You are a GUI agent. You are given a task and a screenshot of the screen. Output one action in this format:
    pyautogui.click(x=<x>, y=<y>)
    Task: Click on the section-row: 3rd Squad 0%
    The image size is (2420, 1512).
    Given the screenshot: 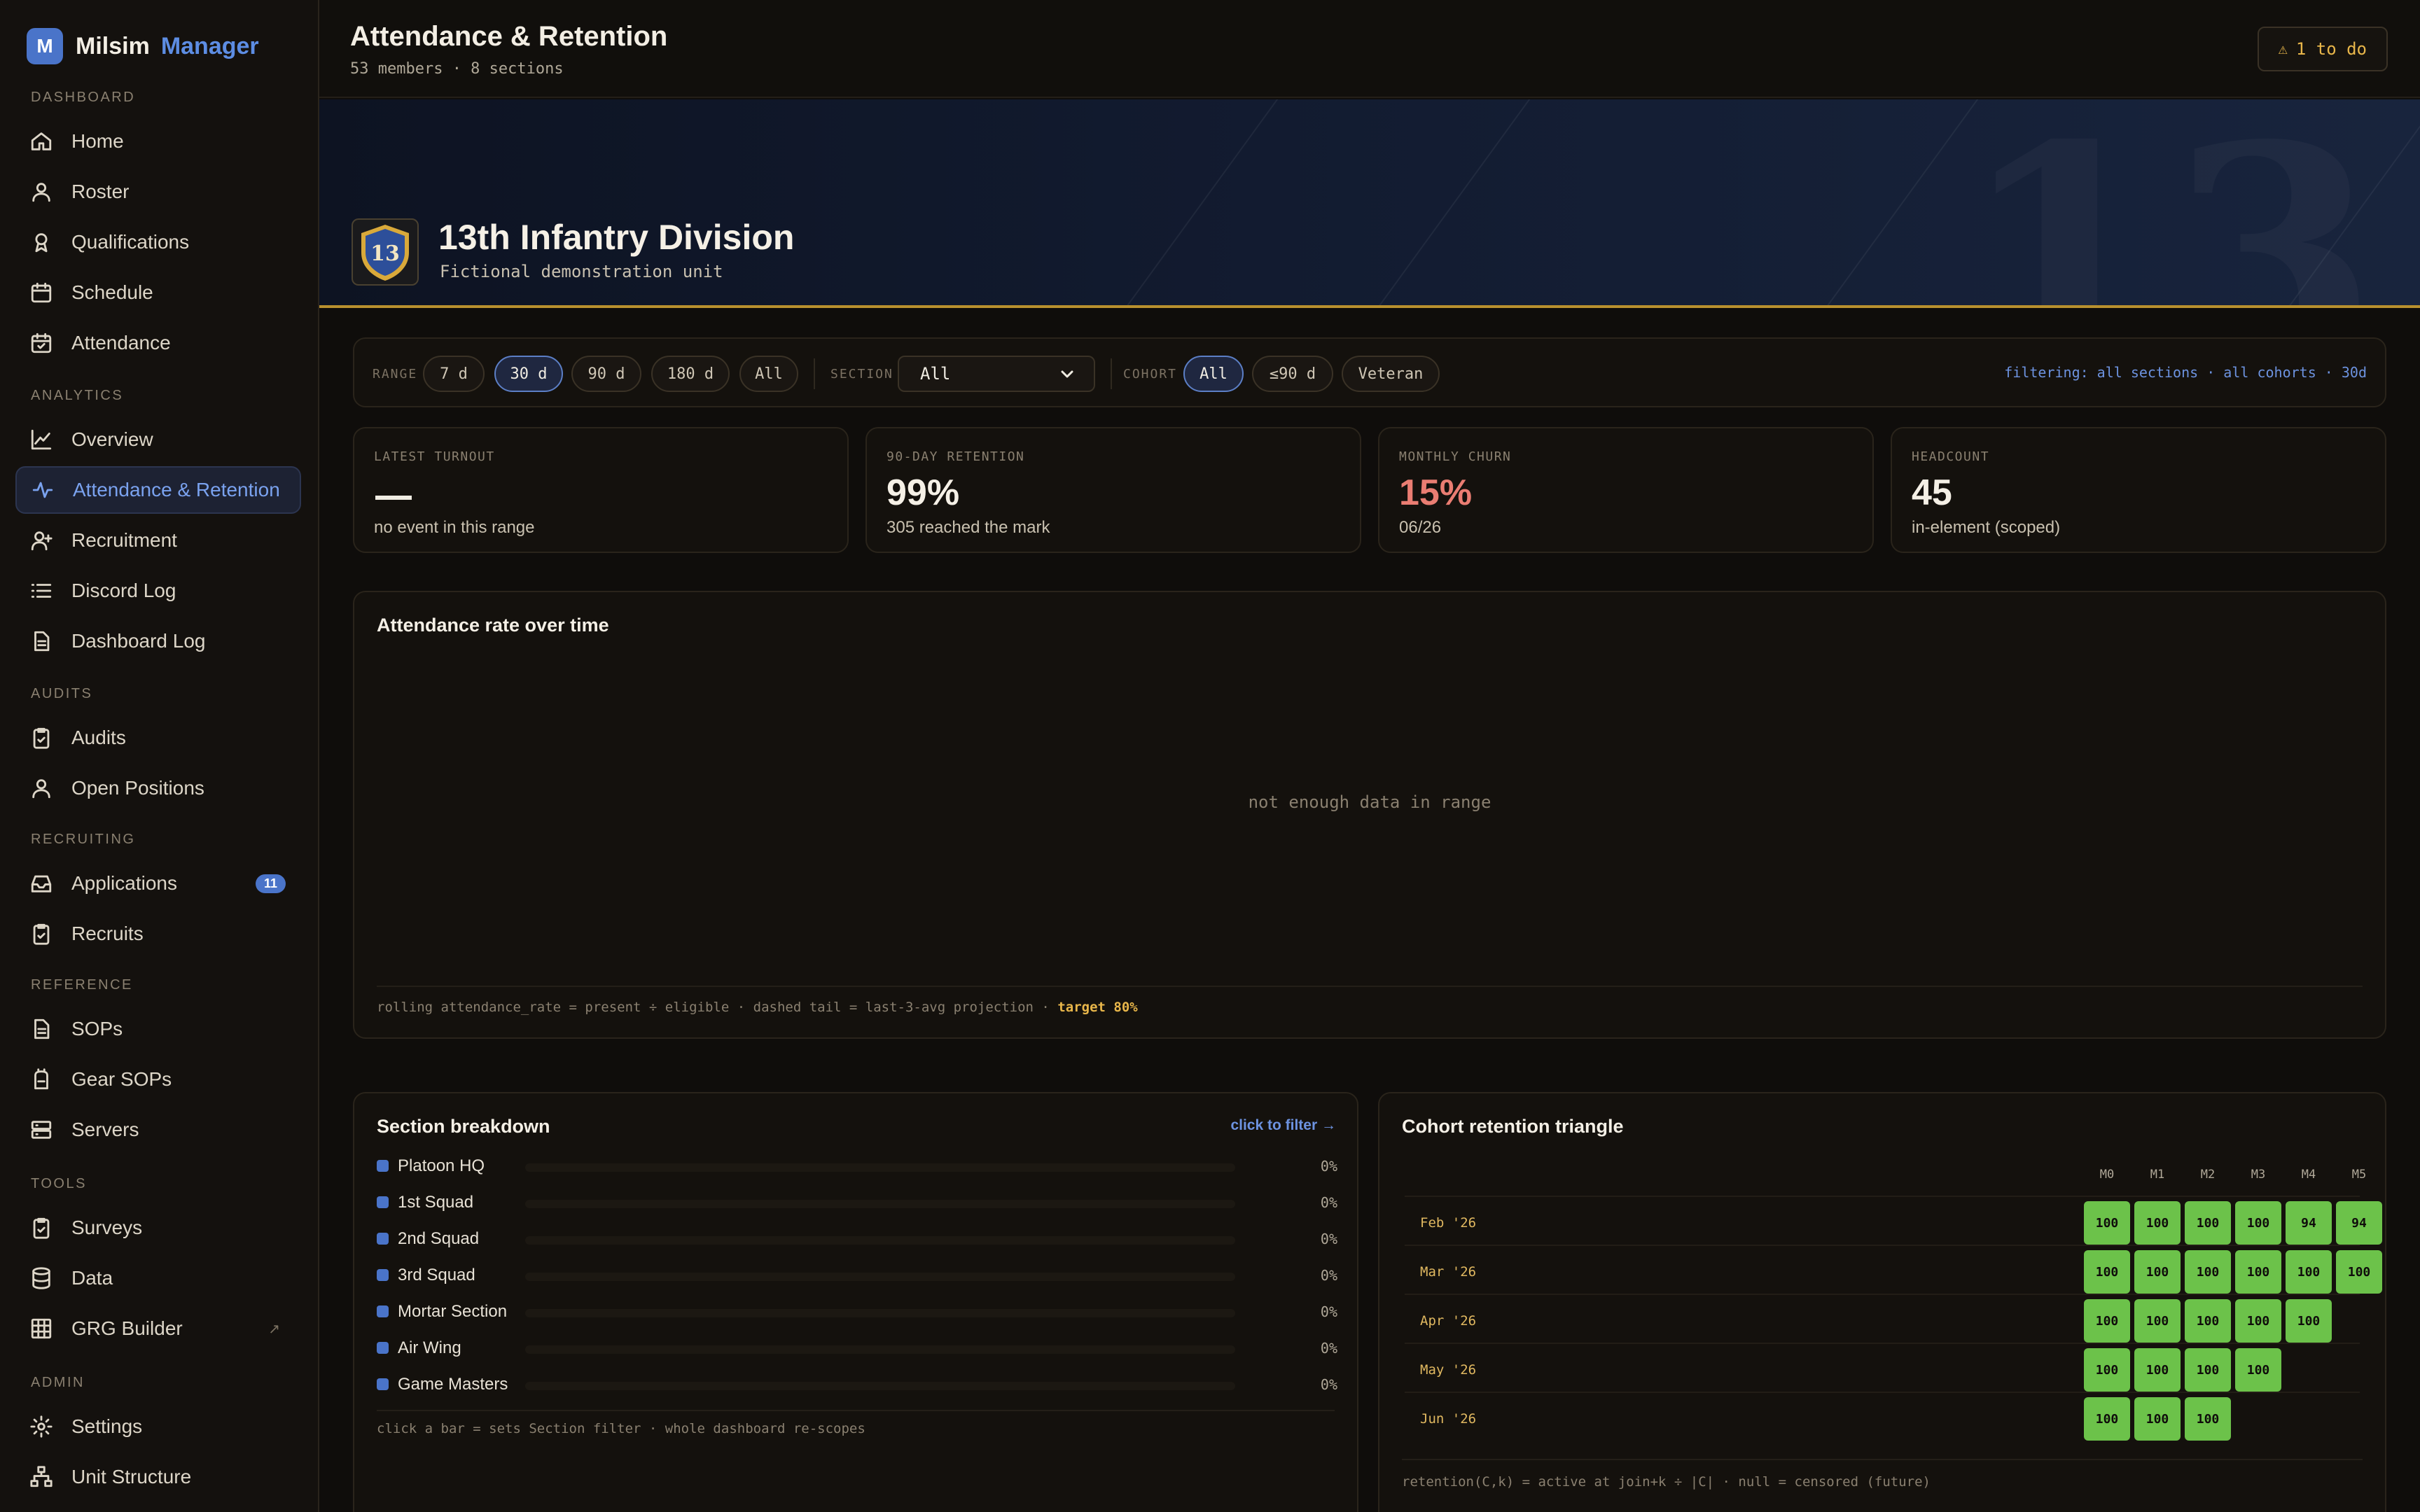 What is the action you would take?
    pyautogui.click(x=857, y=1275)
    